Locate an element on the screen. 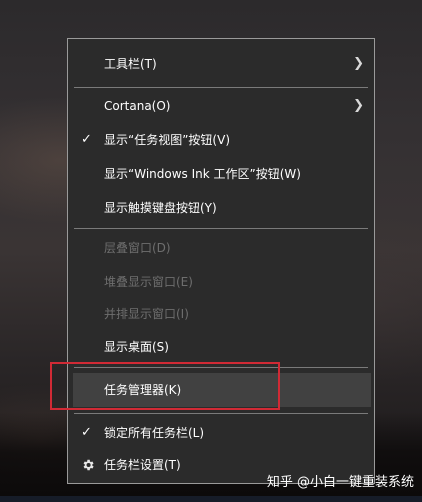 This screenshot has height=502, width=422. annotation-highlight-box is located at coordinates (165, 386).